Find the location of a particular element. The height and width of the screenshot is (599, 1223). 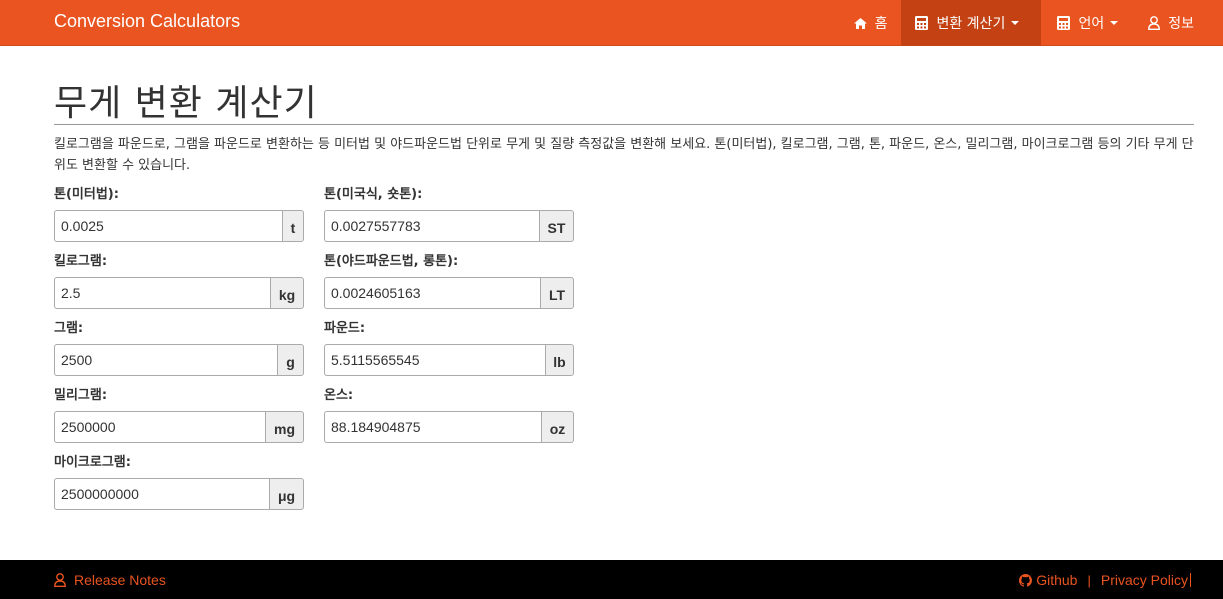

field-gram: 그램: g is located at coordinates (179, 348).